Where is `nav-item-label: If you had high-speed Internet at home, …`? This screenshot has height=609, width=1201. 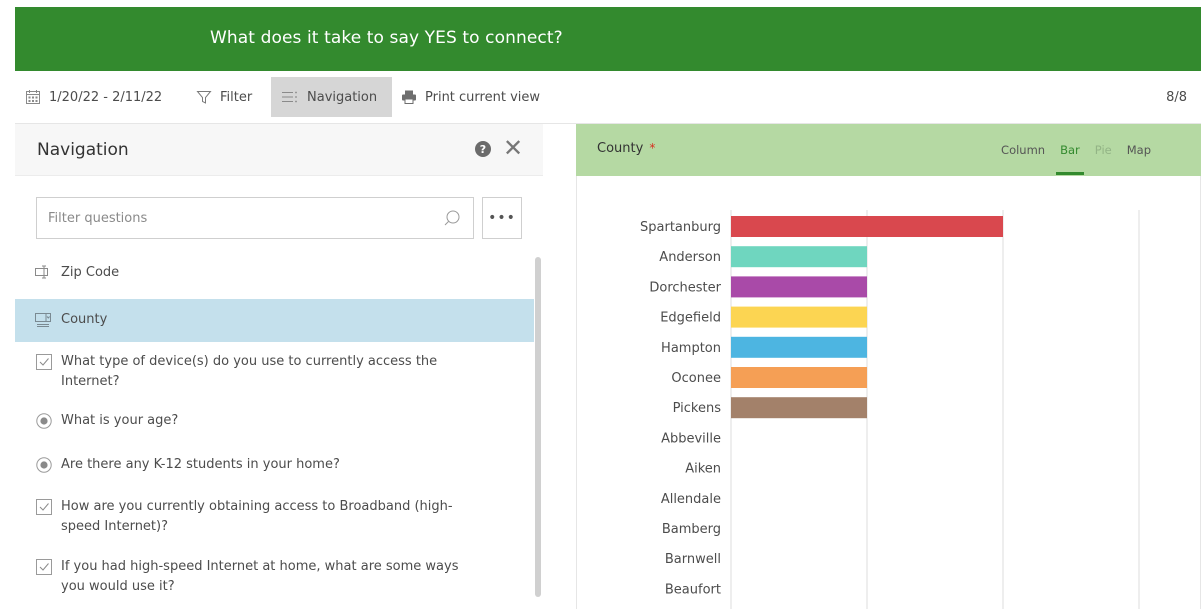
nav-item-label: If you had high-speed Internet at home, … is located at coordinates (260, 576).